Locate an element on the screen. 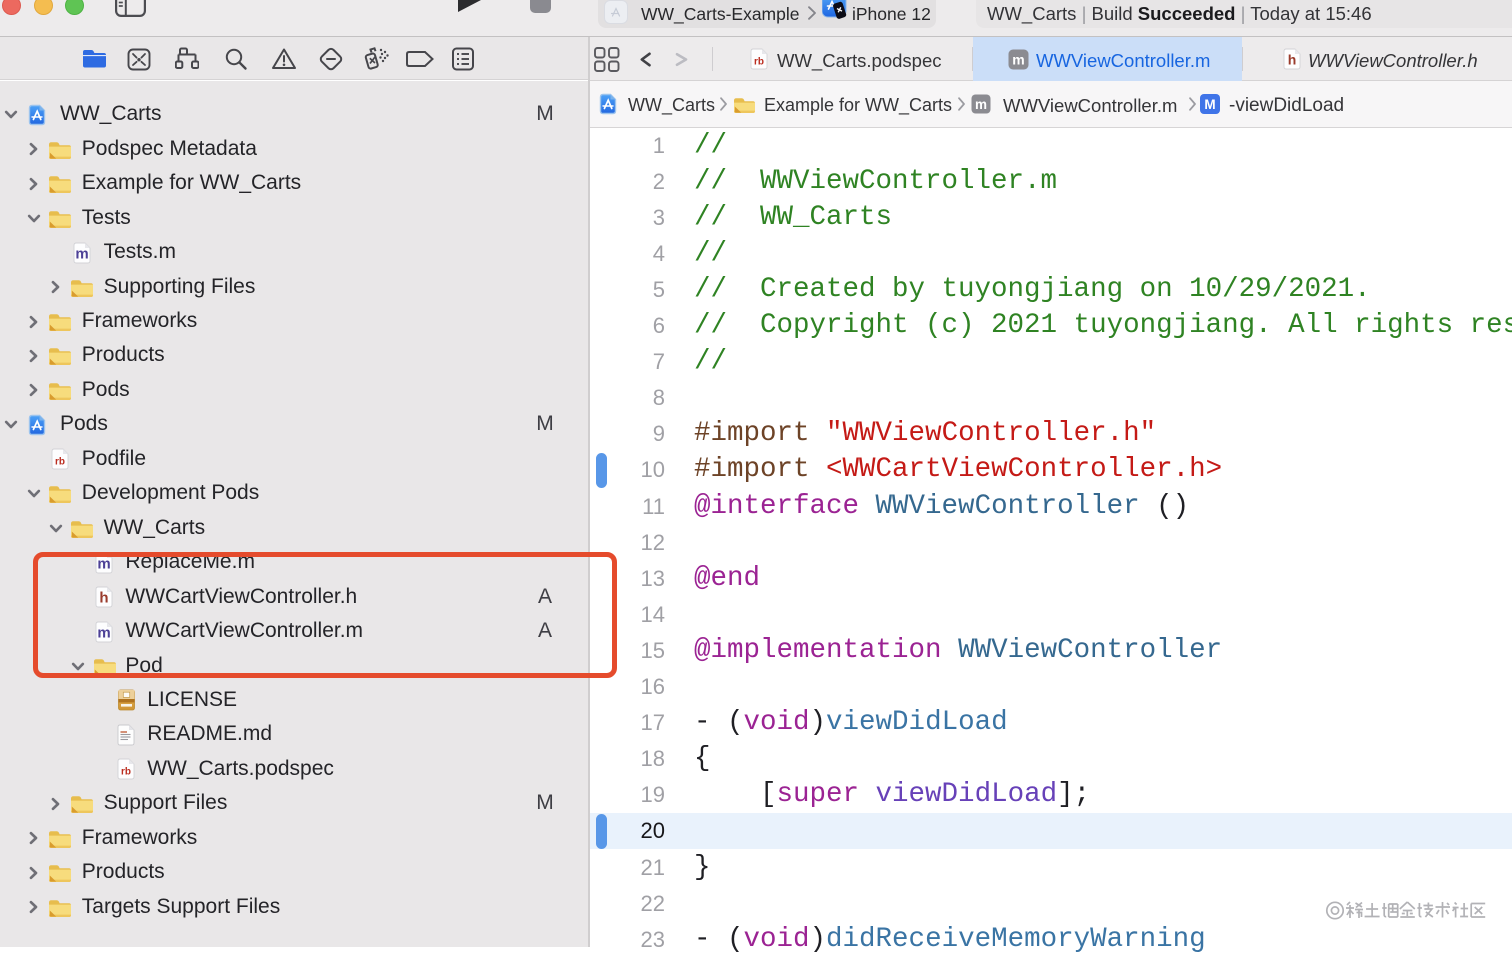 Image resolution: width=1512 pixels, height=958 pixels. svg-text: M is located at coordinates (1209, 104).